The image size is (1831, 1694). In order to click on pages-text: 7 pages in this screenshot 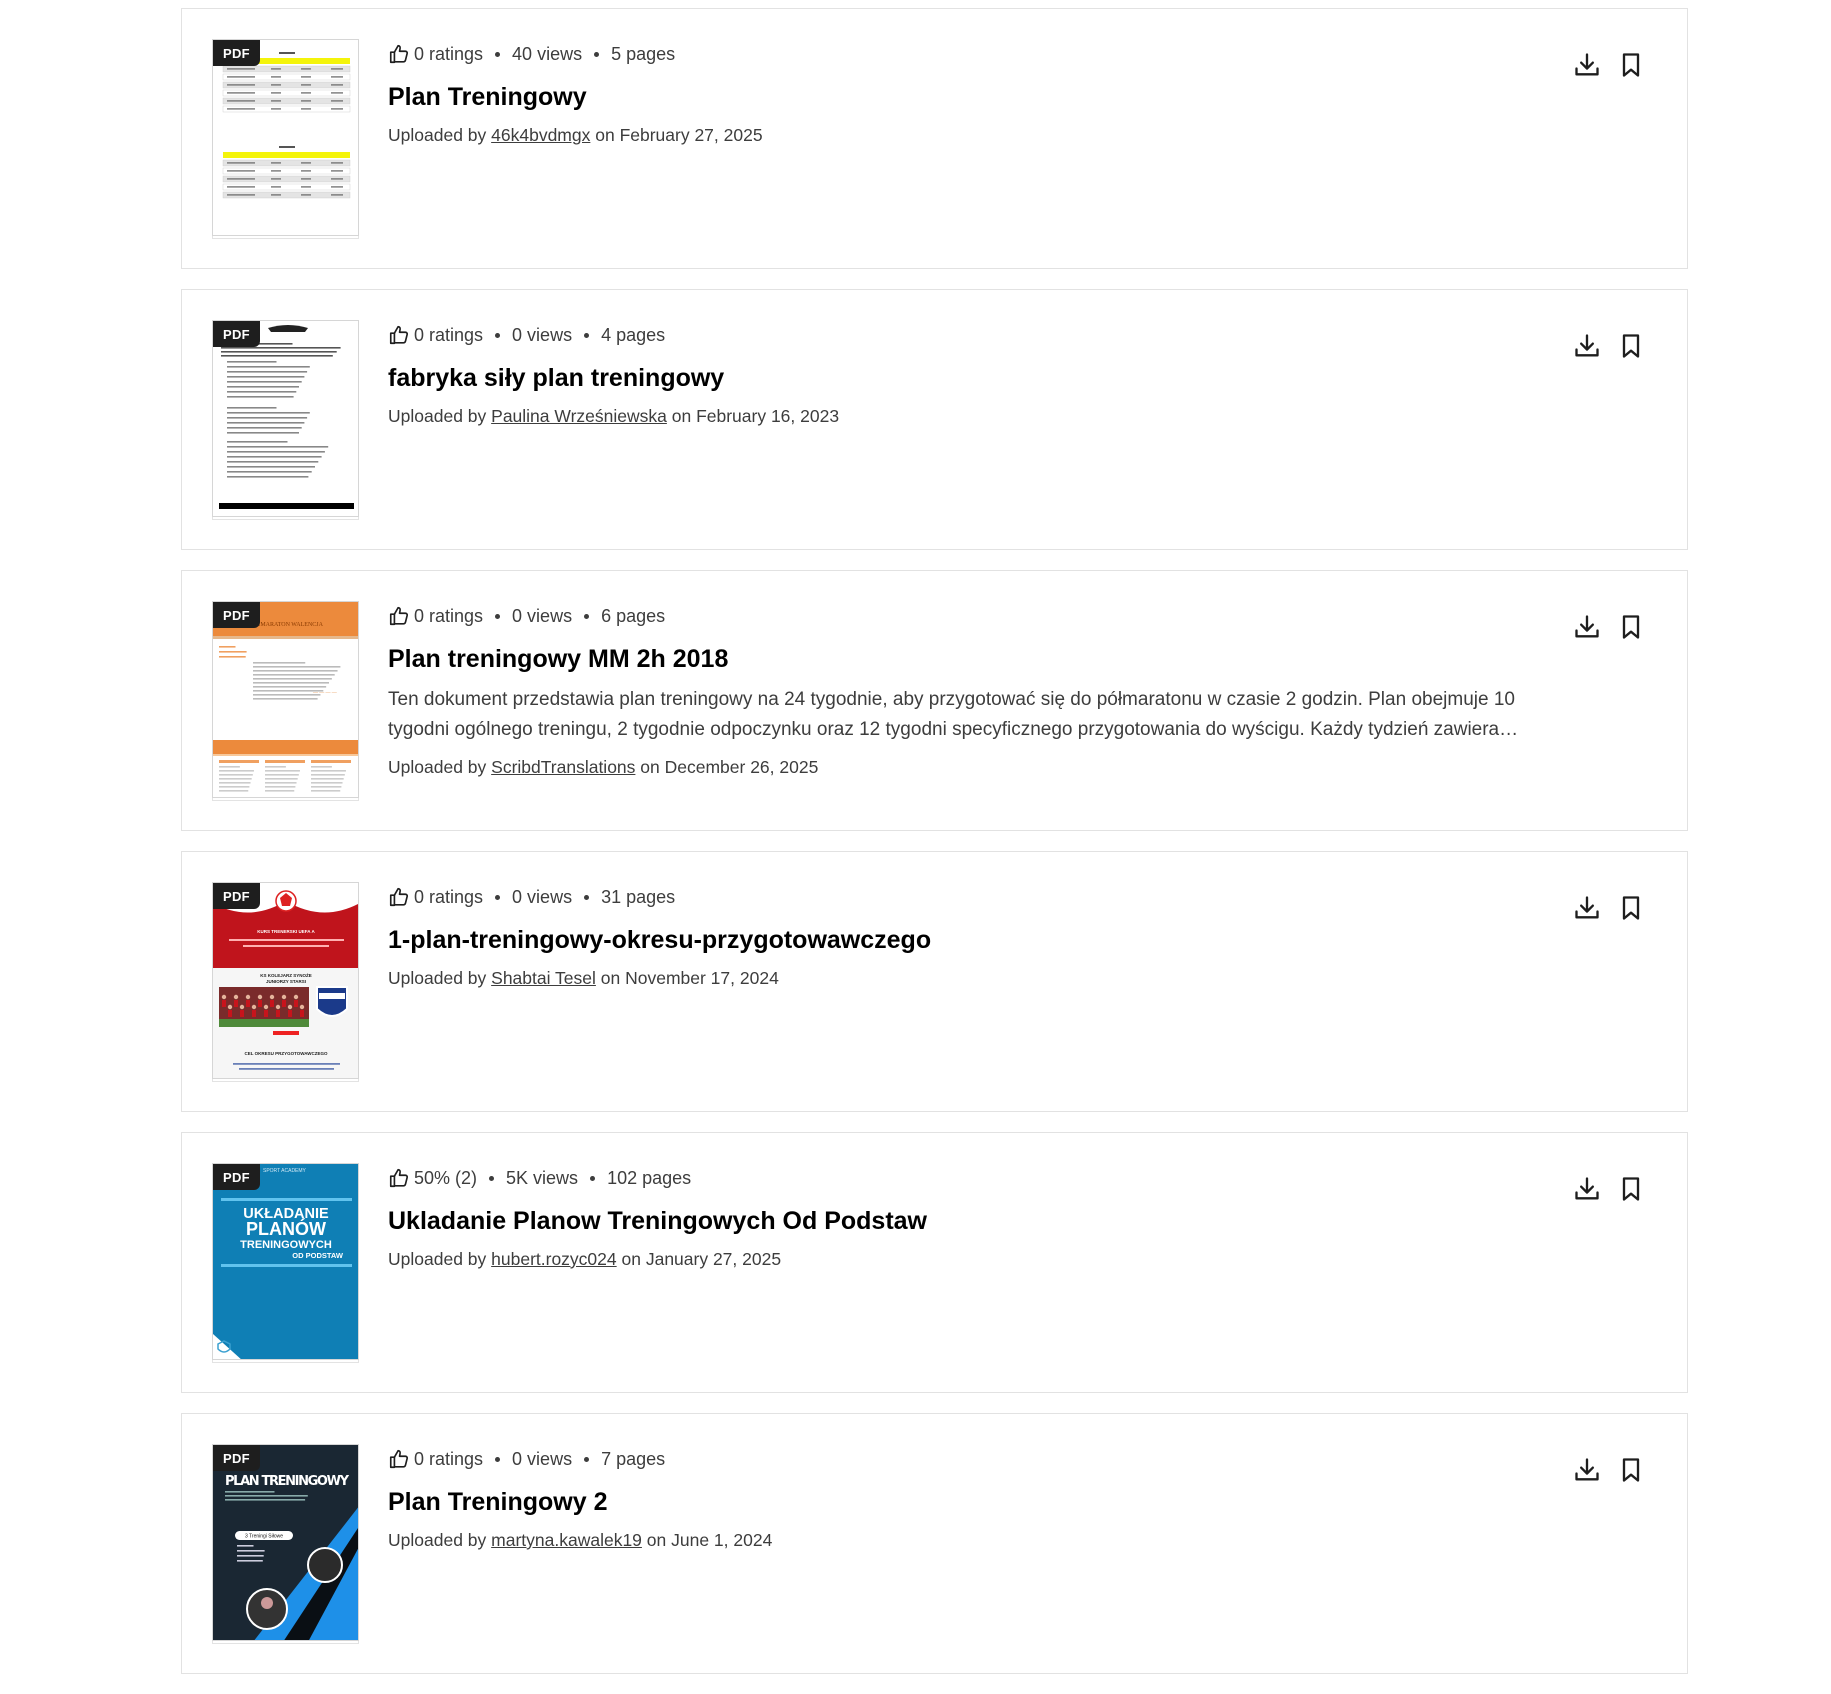, I will do `click(633, 1458)`.